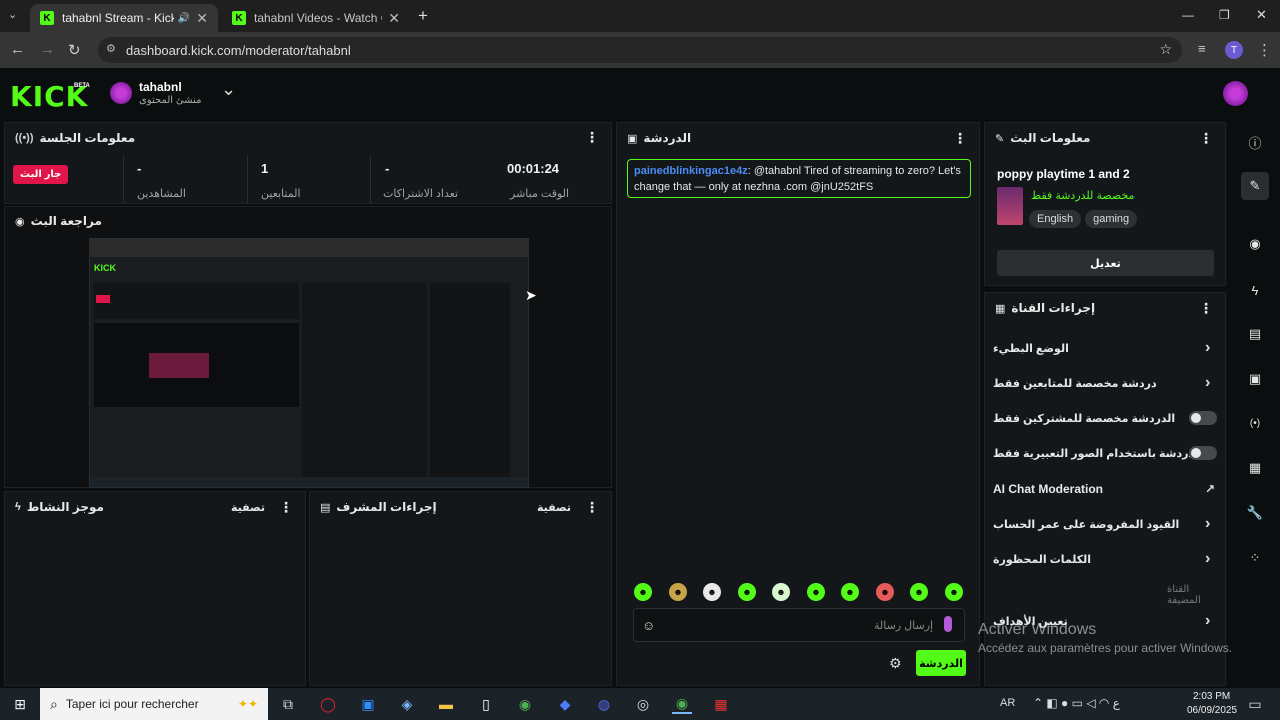  What do you see at coordinates (1184, 595) in the screenshot?
I see `host-channel-label: القناة المضيفة` at bounding box center [1184, 595].